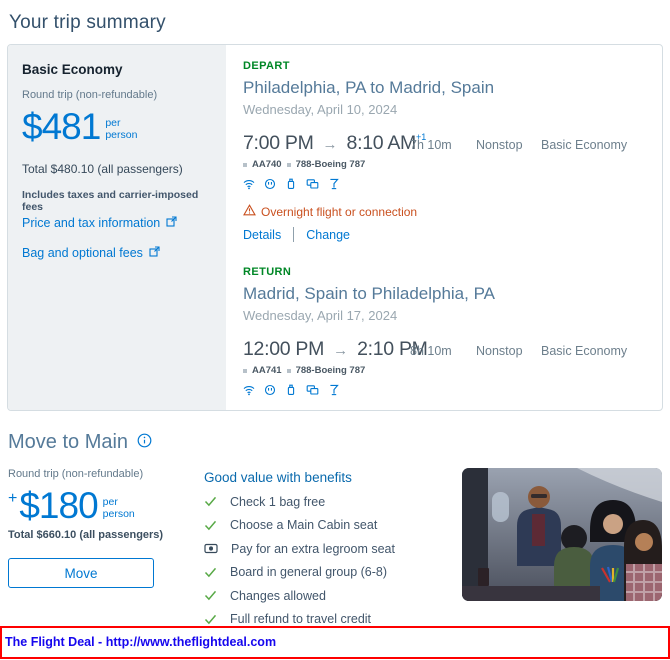  Describe the element at coordinates (334, 390) in the screenshot. I see `refreshments-icon` at that location.